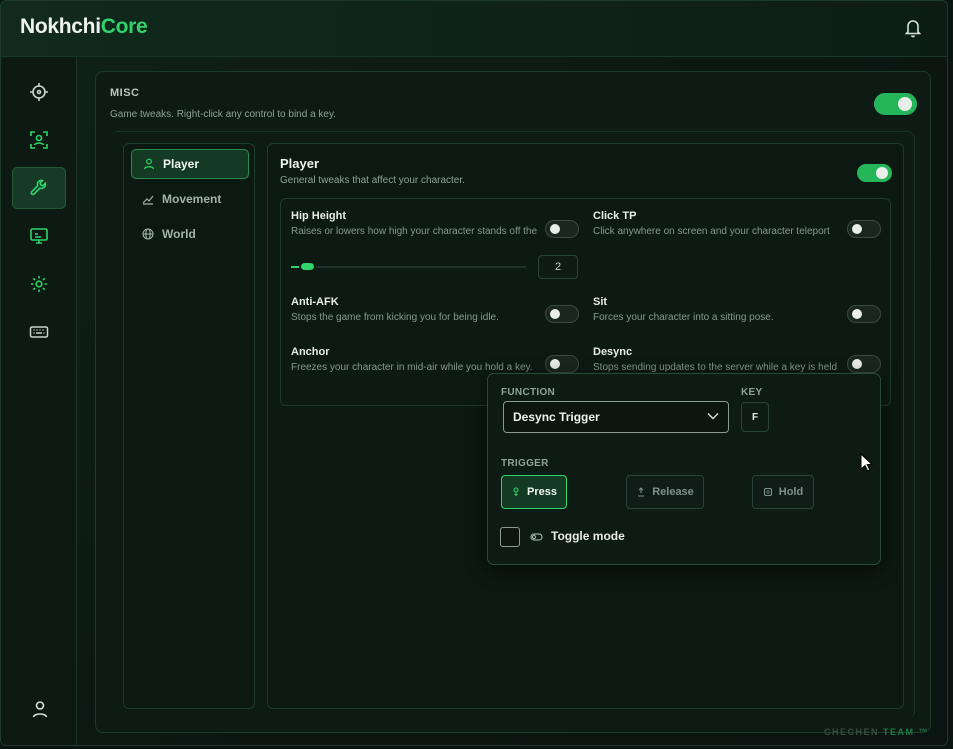 The height and width of the screenshot is (749, 953). What do you see at coordinates (534, 492) in the screenshot?
I see `trigger-press-button: Press` at bounding box center [534, 492].